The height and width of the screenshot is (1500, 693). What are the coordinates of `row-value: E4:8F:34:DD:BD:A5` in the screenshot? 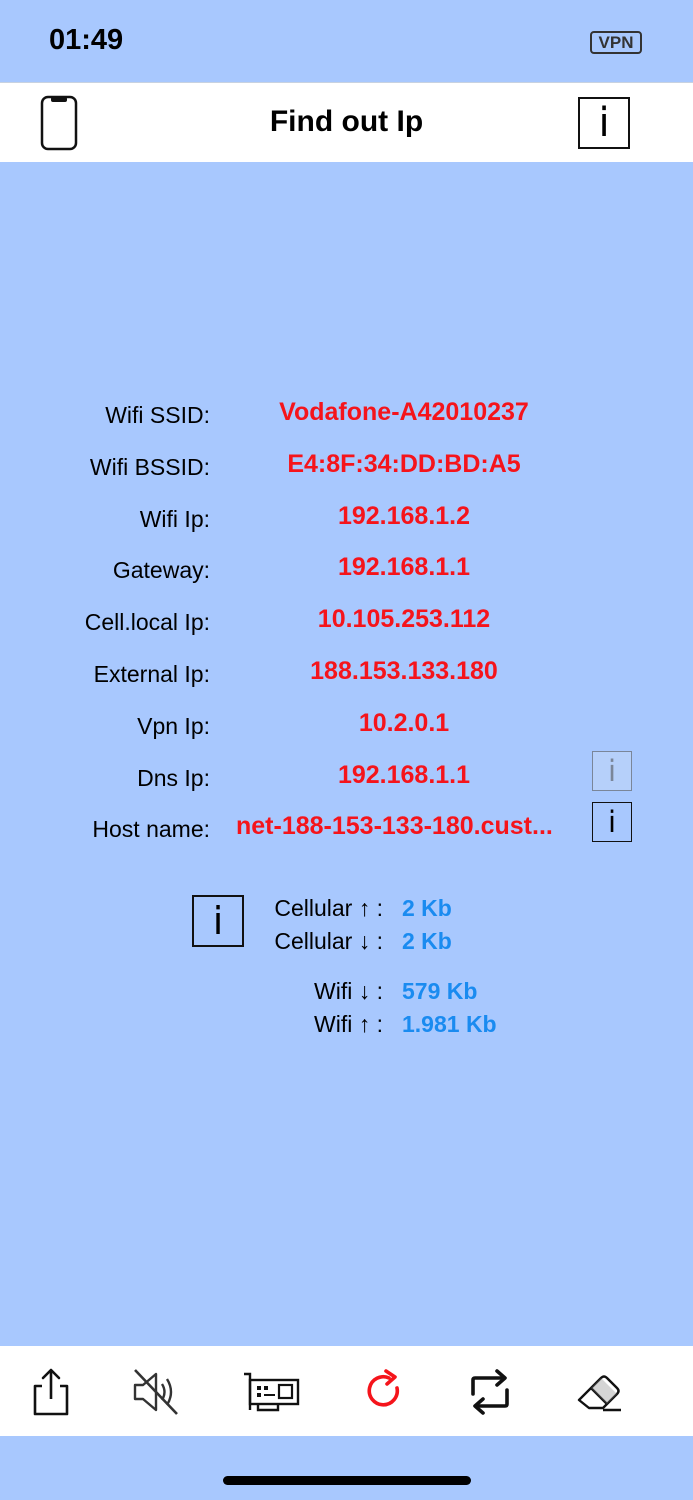 It's located at (404, 464).